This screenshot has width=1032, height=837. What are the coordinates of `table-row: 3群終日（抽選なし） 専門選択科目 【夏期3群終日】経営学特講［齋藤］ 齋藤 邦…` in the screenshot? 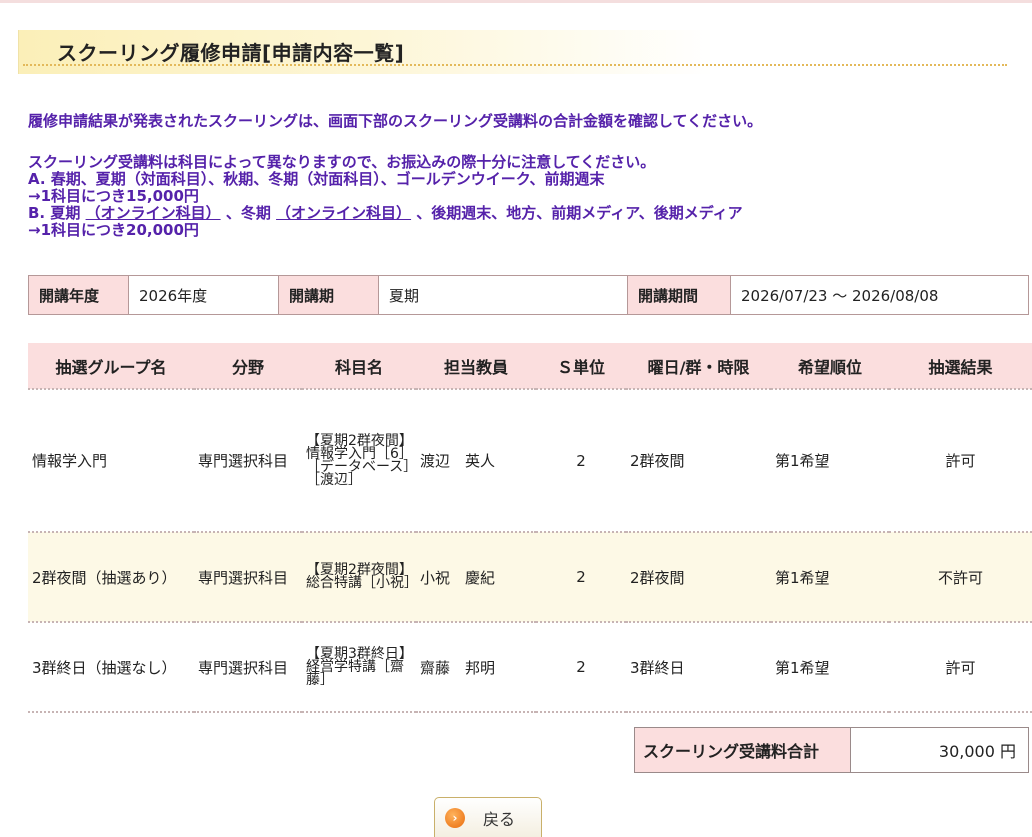 It's located at (530, 667).